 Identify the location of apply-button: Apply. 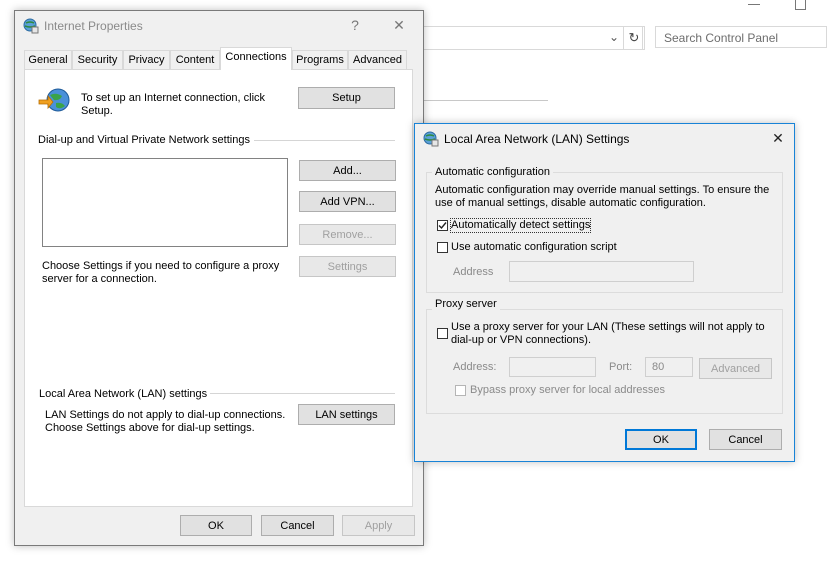
(378, 525).